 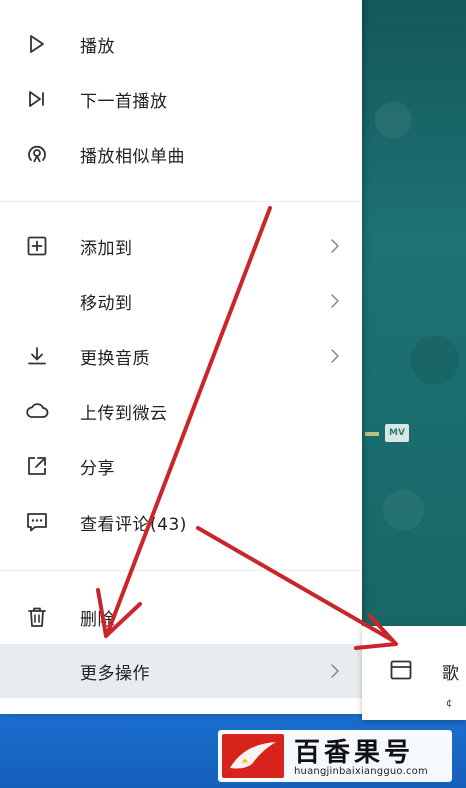 What do you see at coordinates (37, 466) in the screenshot?
I see `share-icon` at bounding box center [37, 466].